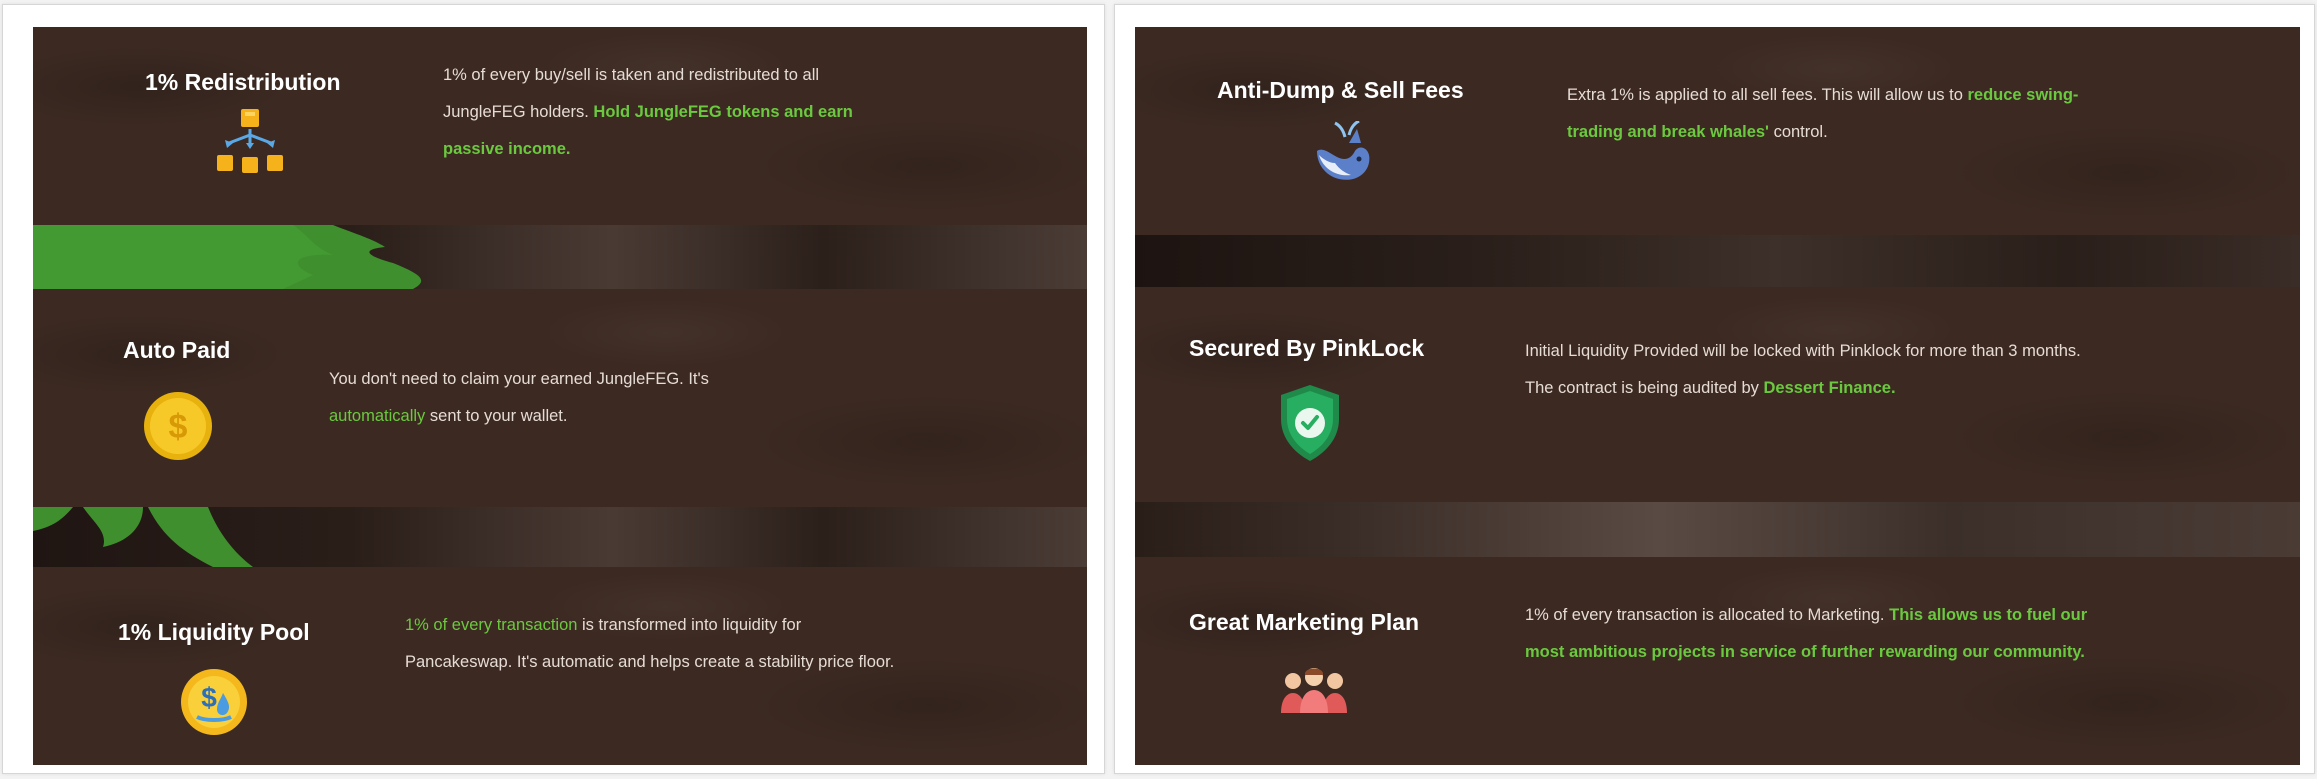 Image resolution: width=2317 pixels, height=779 pixels. What do you see at coordinates (250, 141) in the screenshot?
I see `network-distribution-icon` at bounding box center [250, 141].